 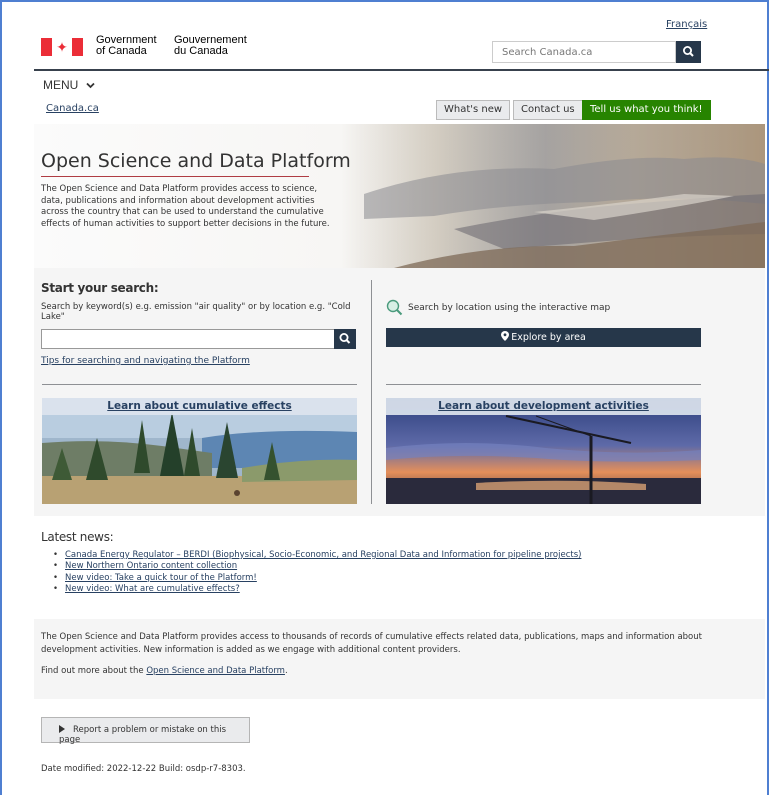 What do you see at coordinates (199, 384) in the screenshot?
I see `horizontal-divider-left` at bounding box center [199, 384].